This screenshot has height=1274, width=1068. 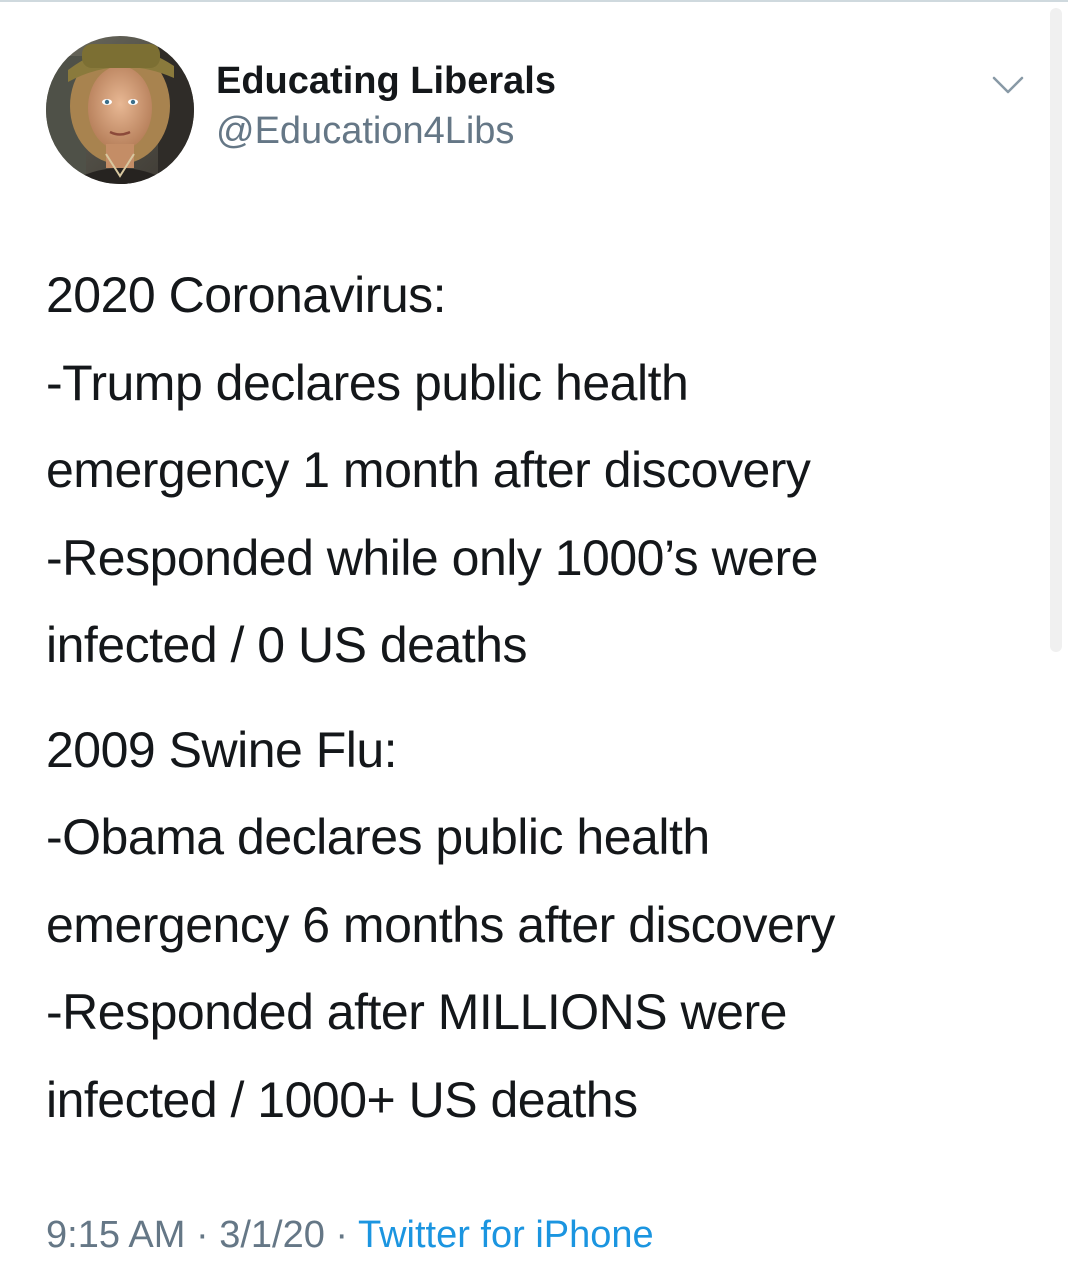 I want to click on top-divider, so click(x=534, y=1).